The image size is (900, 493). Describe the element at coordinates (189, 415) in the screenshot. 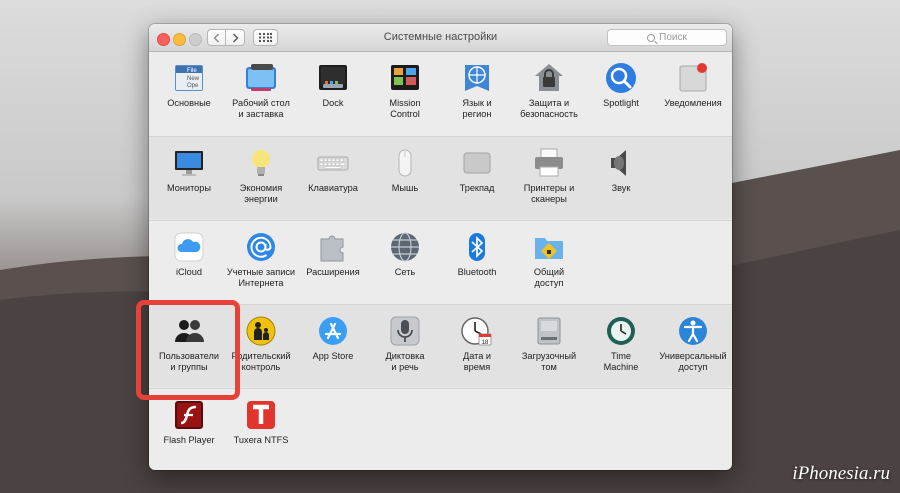

I see `flash-icon` at that location.